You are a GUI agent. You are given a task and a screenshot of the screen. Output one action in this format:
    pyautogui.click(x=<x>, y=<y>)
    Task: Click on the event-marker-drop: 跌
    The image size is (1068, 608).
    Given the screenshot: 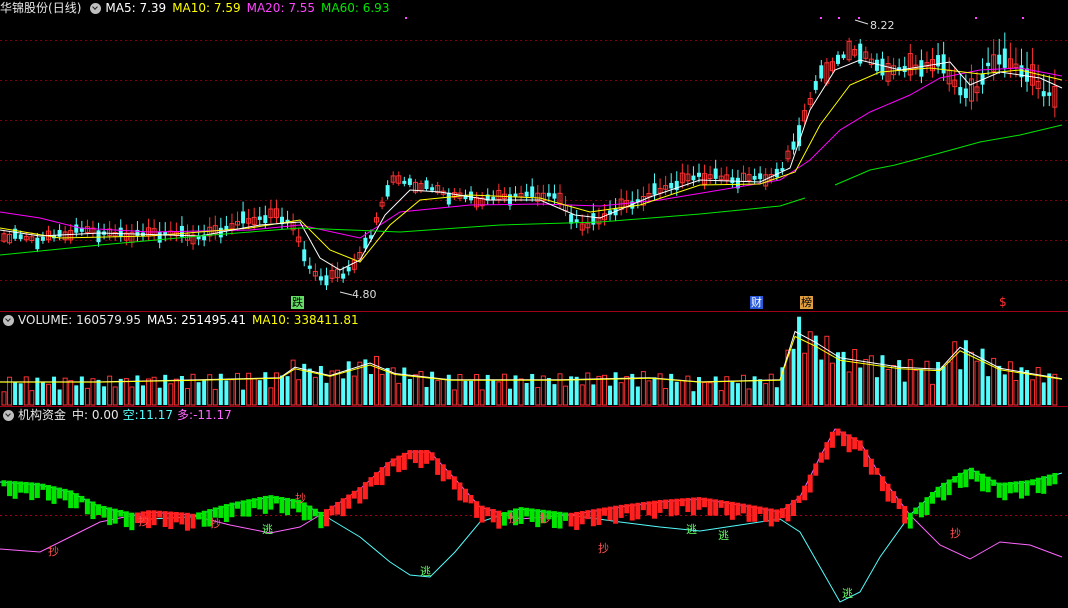 What is the action you would take?
    pyautogui.click(x=297, y=302)
    